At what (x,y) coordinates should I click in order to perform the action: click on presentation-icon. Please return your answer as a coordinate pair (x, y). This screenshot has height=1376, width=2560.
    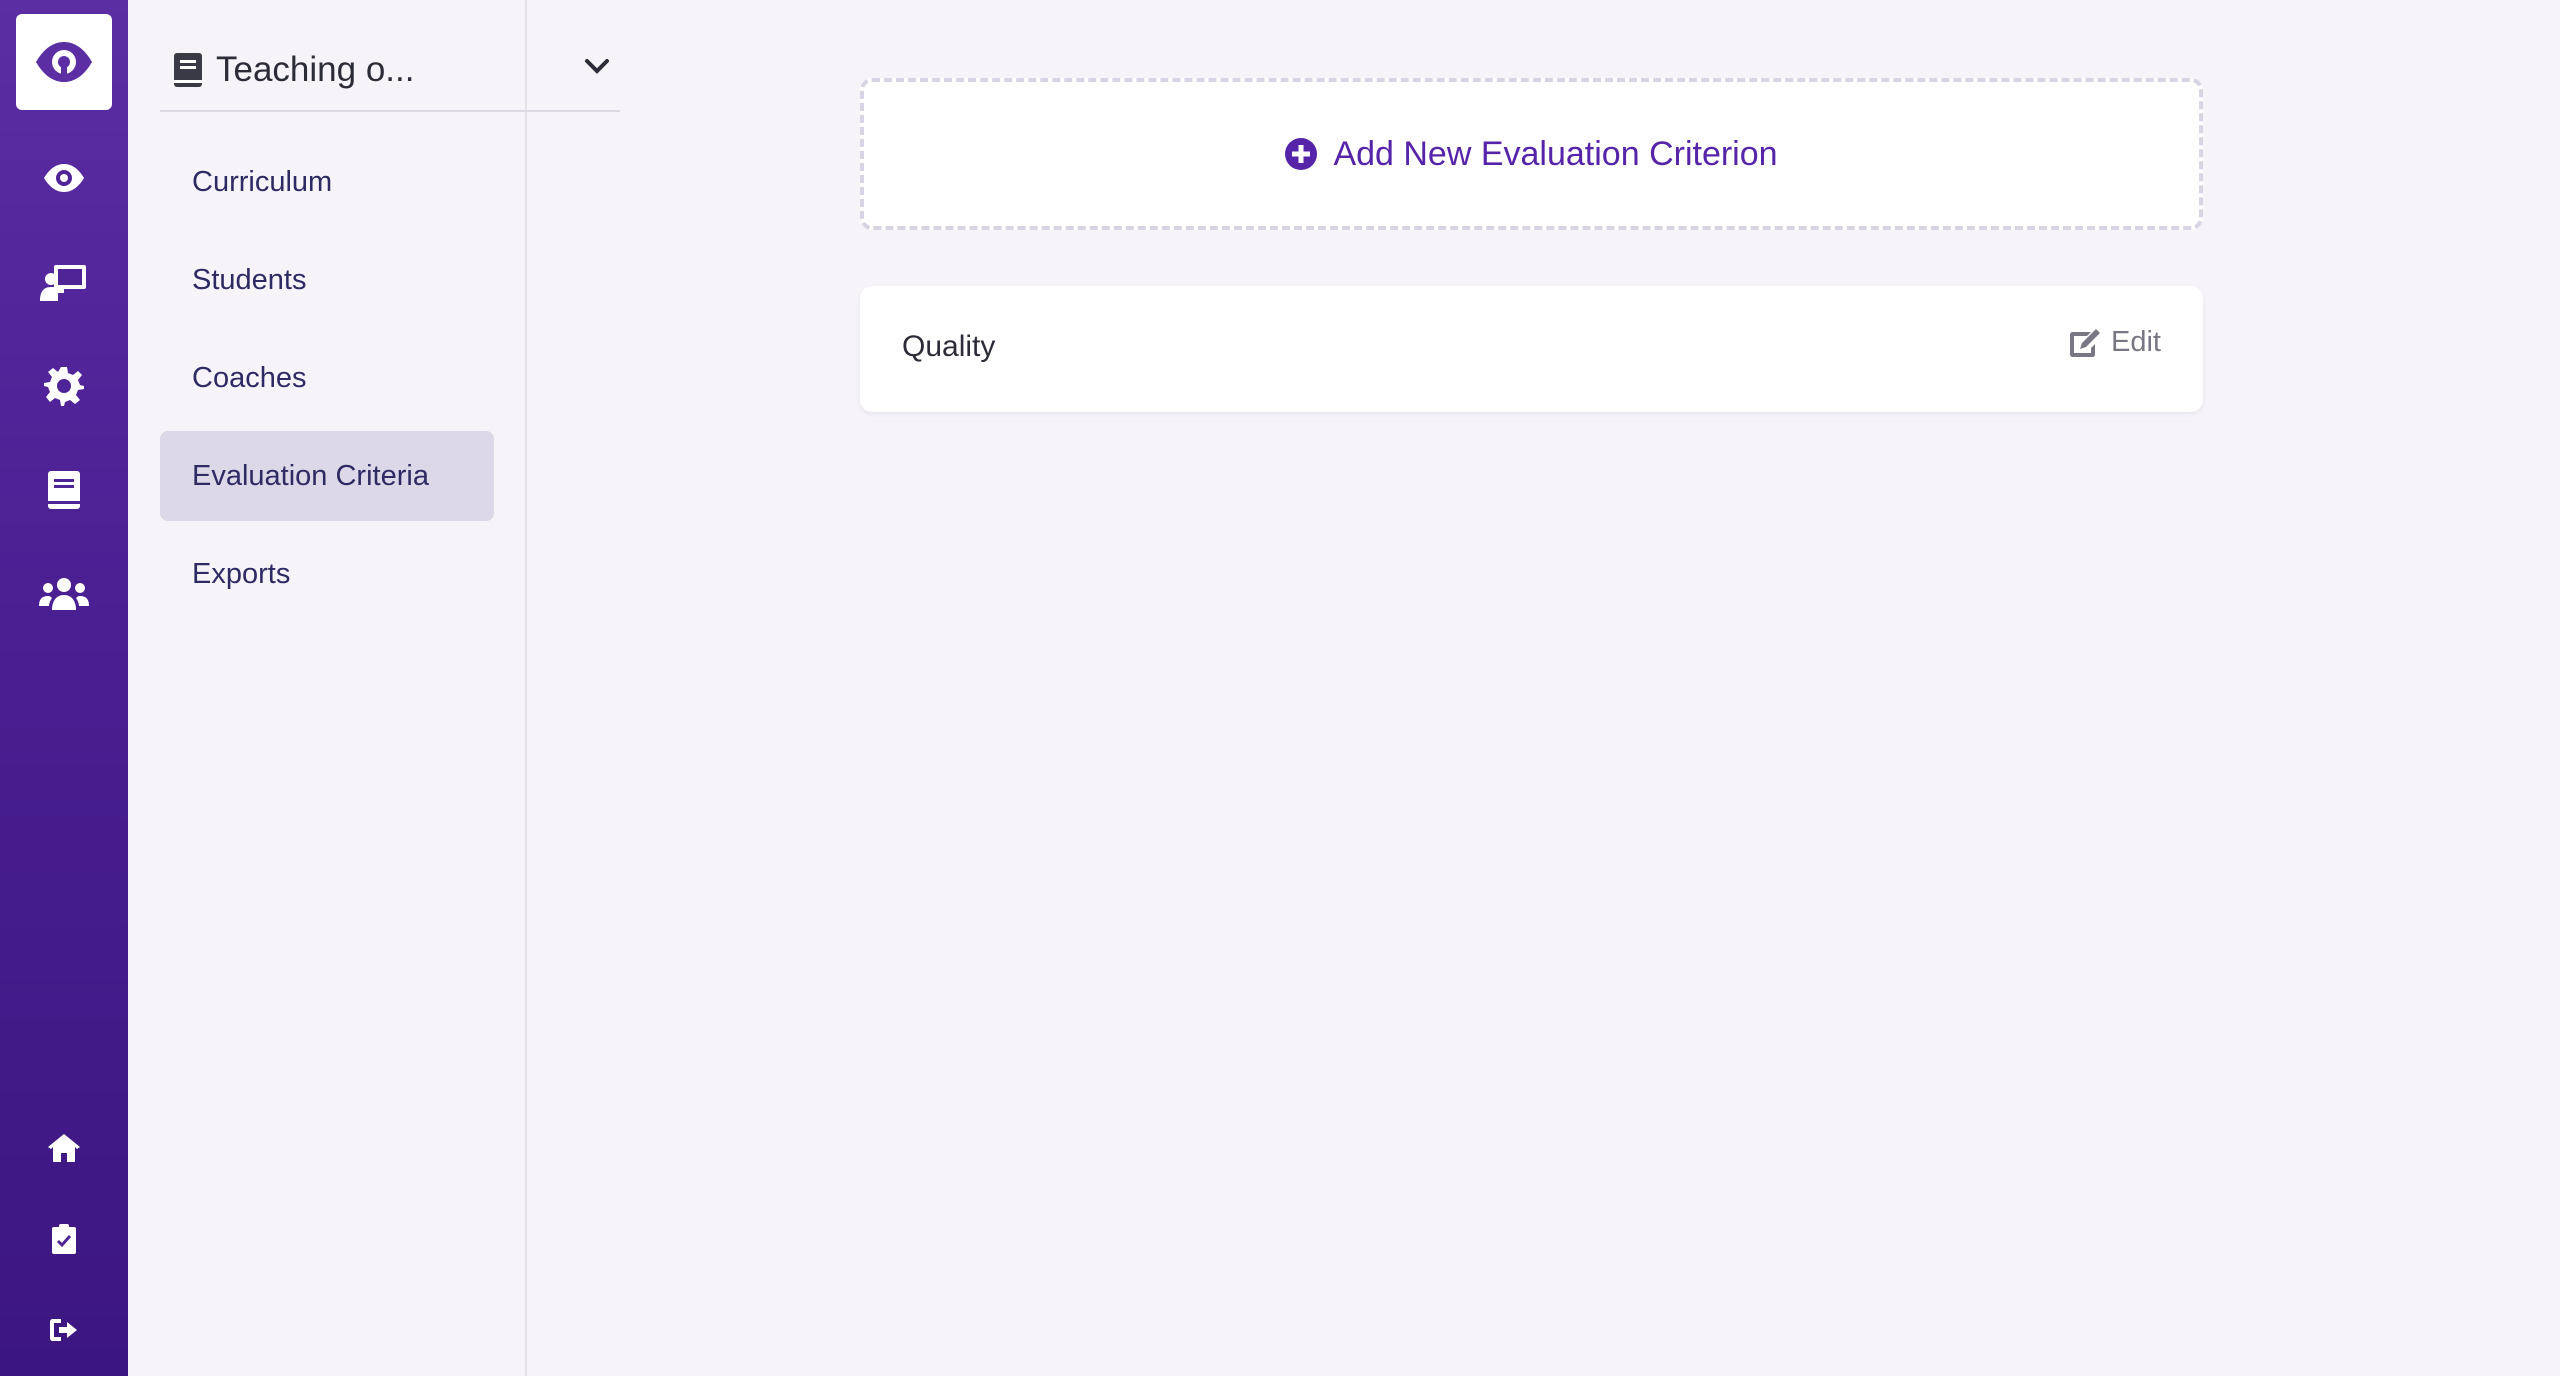
    Looking at the image, I should click on (63, 283).